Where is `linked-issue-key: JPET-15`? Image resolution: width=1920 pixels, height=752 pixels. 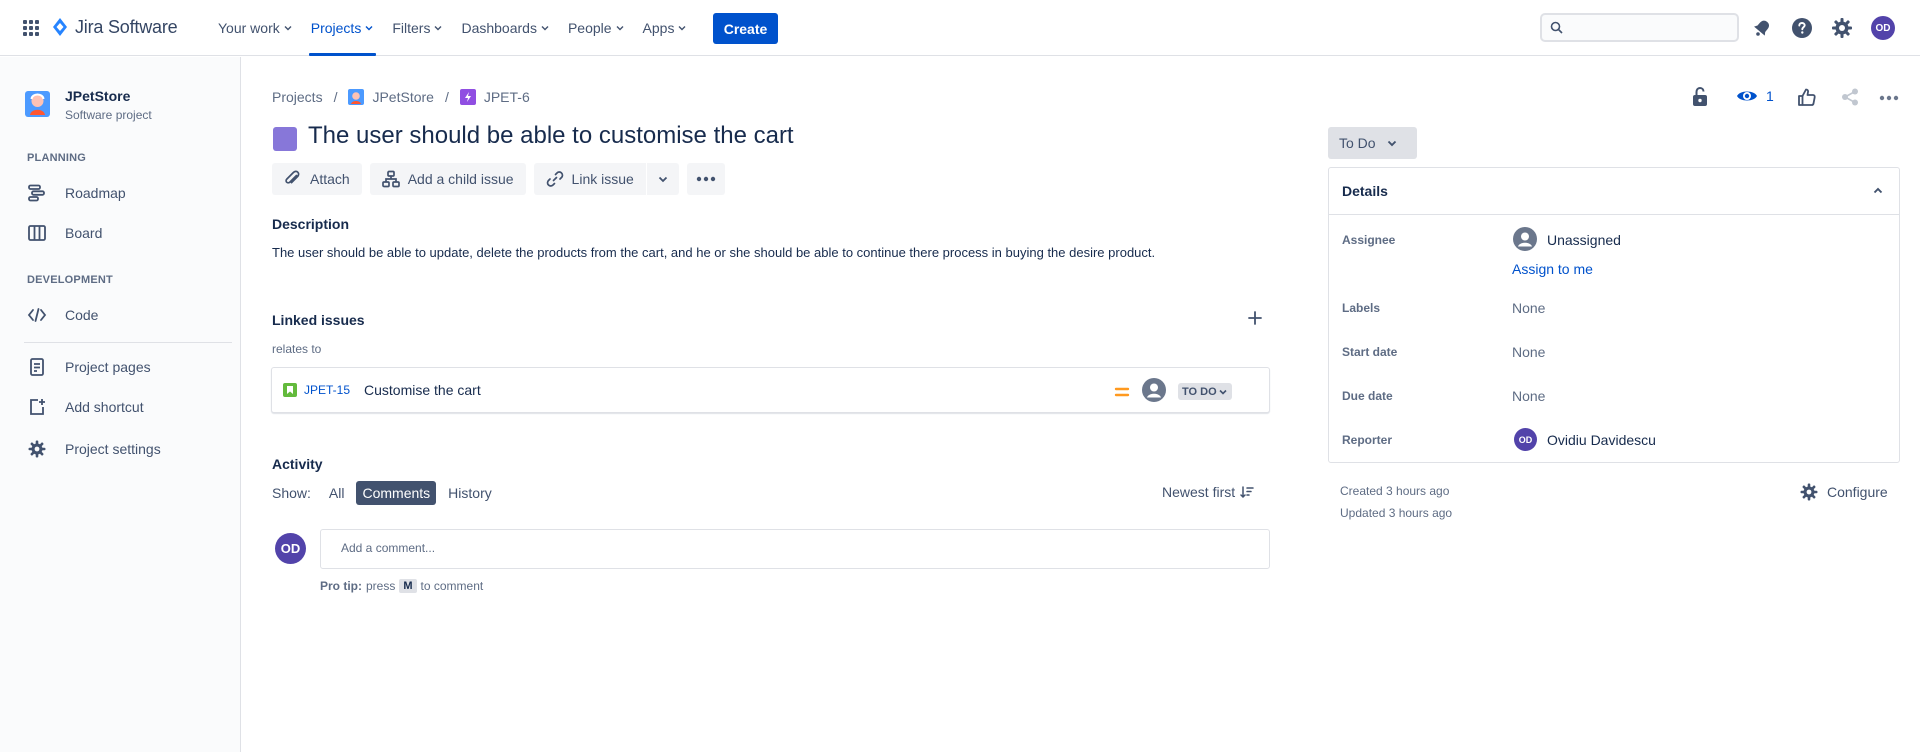 linked-issue-key: JPET-15 is located at coordinates (327, 390).